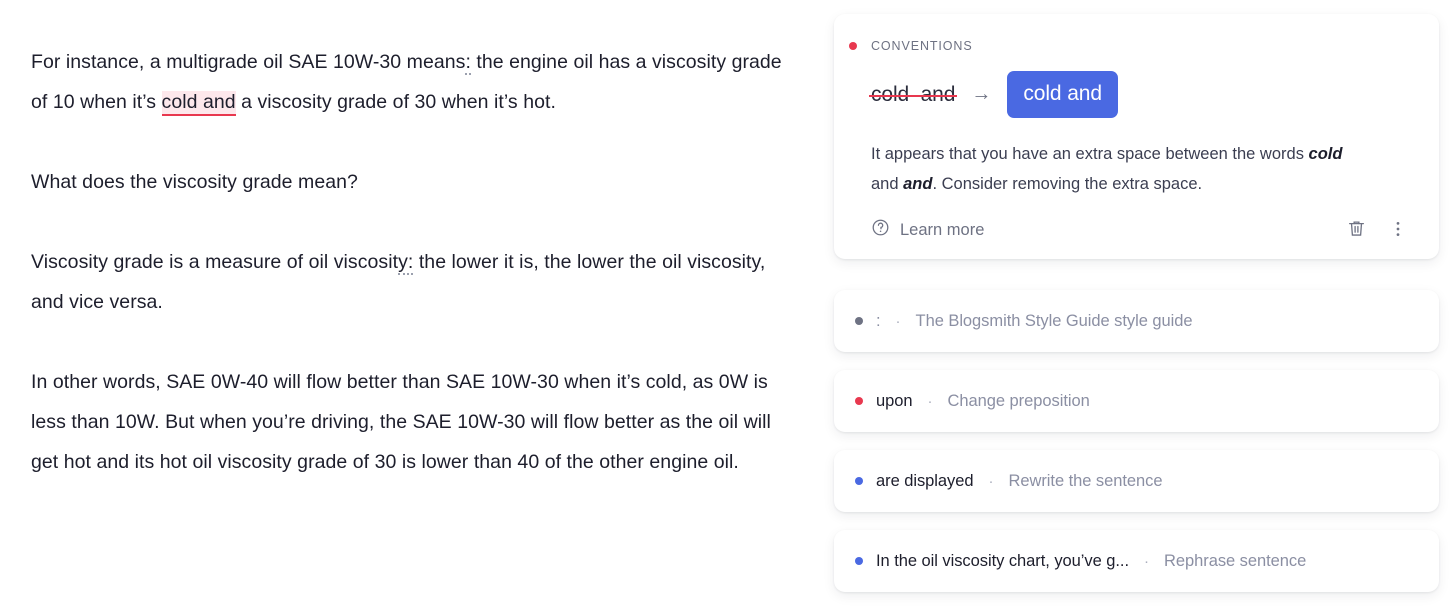  Describe the element at coordinates (922, 46) in the screenshot. I see `category-label: CONVENTIONS` at that location.